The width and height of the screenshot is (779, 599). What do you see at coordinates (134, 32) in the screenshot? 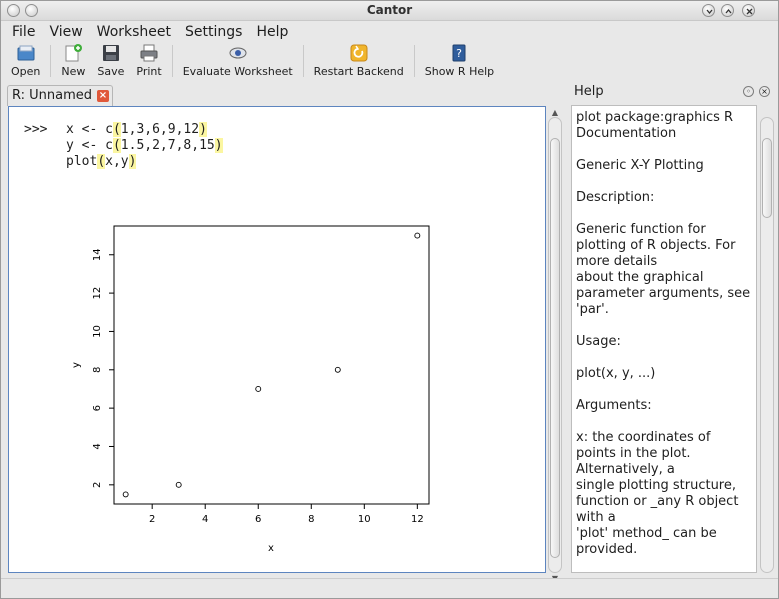
I see `menu-worksheet: Worksheet` at bounding box center [134, 32].